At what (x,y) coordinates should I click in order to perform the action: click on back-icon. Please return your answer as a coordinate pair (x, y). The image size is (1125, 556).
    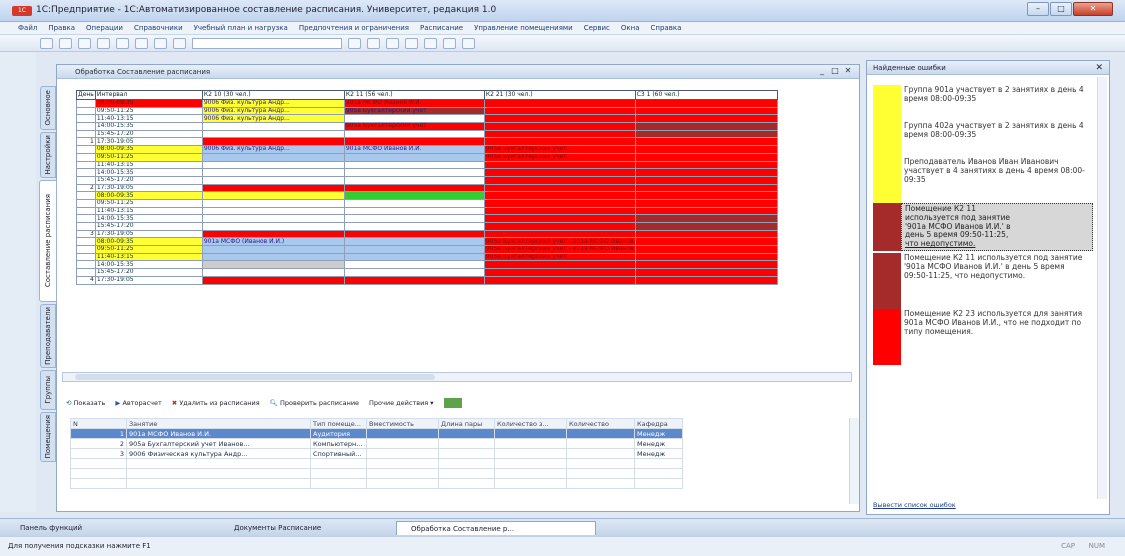
    Looking at the image, I should click on (160, 43).